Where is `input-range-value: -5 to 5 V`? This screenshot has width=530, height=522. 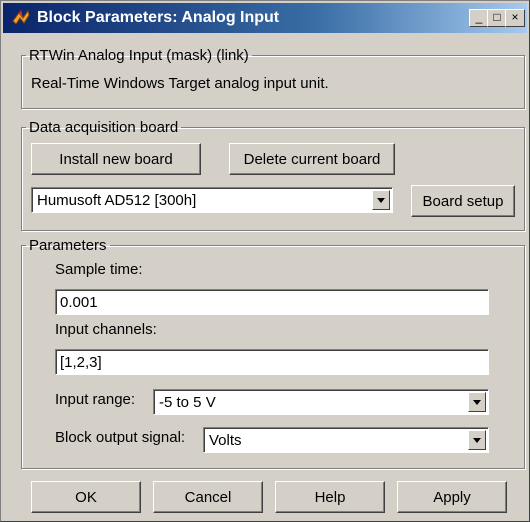
input-range-value: -5 to 5 V is located at coordinates (187, 402).